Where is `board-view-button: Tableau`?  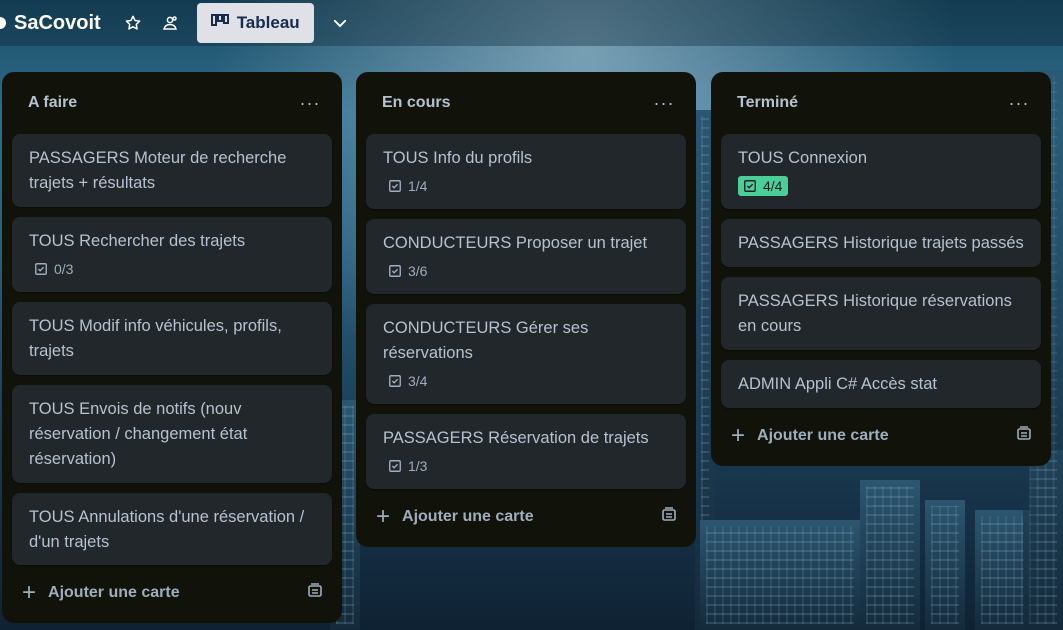 board-view-button: Tableau is located at coordinates (255, 23).